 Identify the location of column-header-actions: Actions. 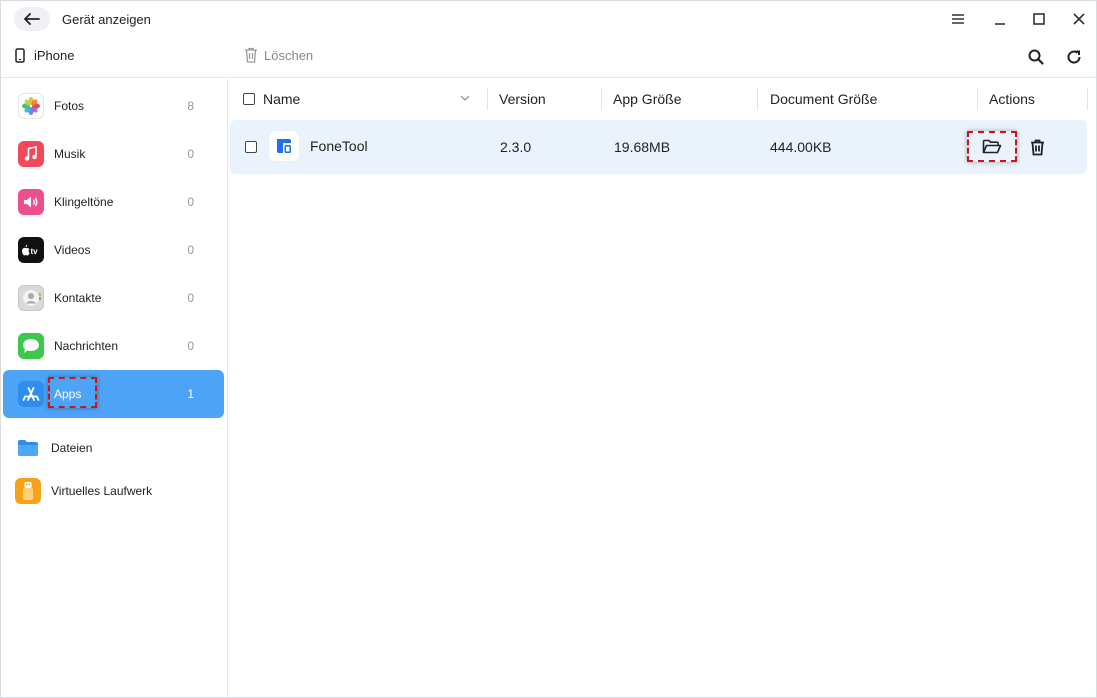
(1012, 99).